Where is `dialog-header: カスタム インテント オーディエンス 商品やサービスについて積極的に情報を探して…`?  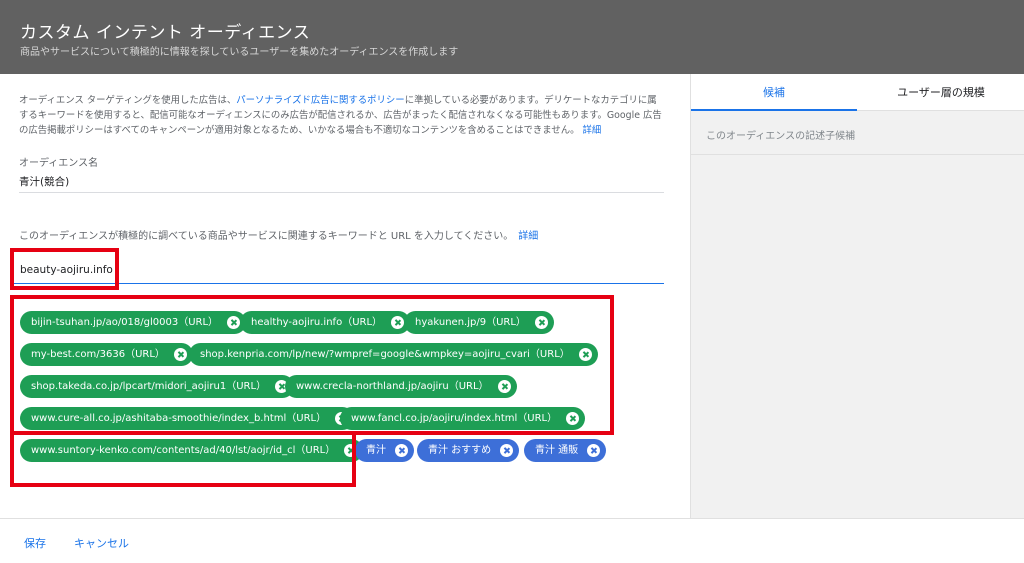
dialog-header: カスタム インテント オーディエンス 商品やサービスについて積極的に情報を探して… is located at coordinates (512, 37).